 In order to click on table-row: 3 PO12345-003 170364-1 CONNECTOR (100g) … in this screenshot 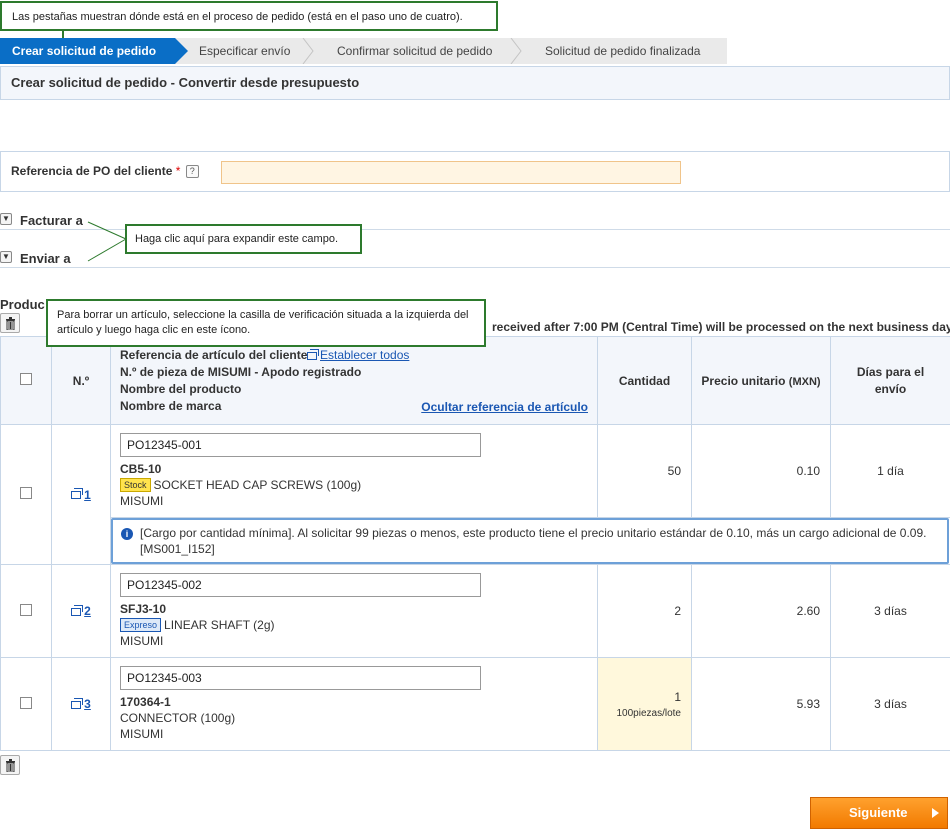, I will do `click(475, 704)`.